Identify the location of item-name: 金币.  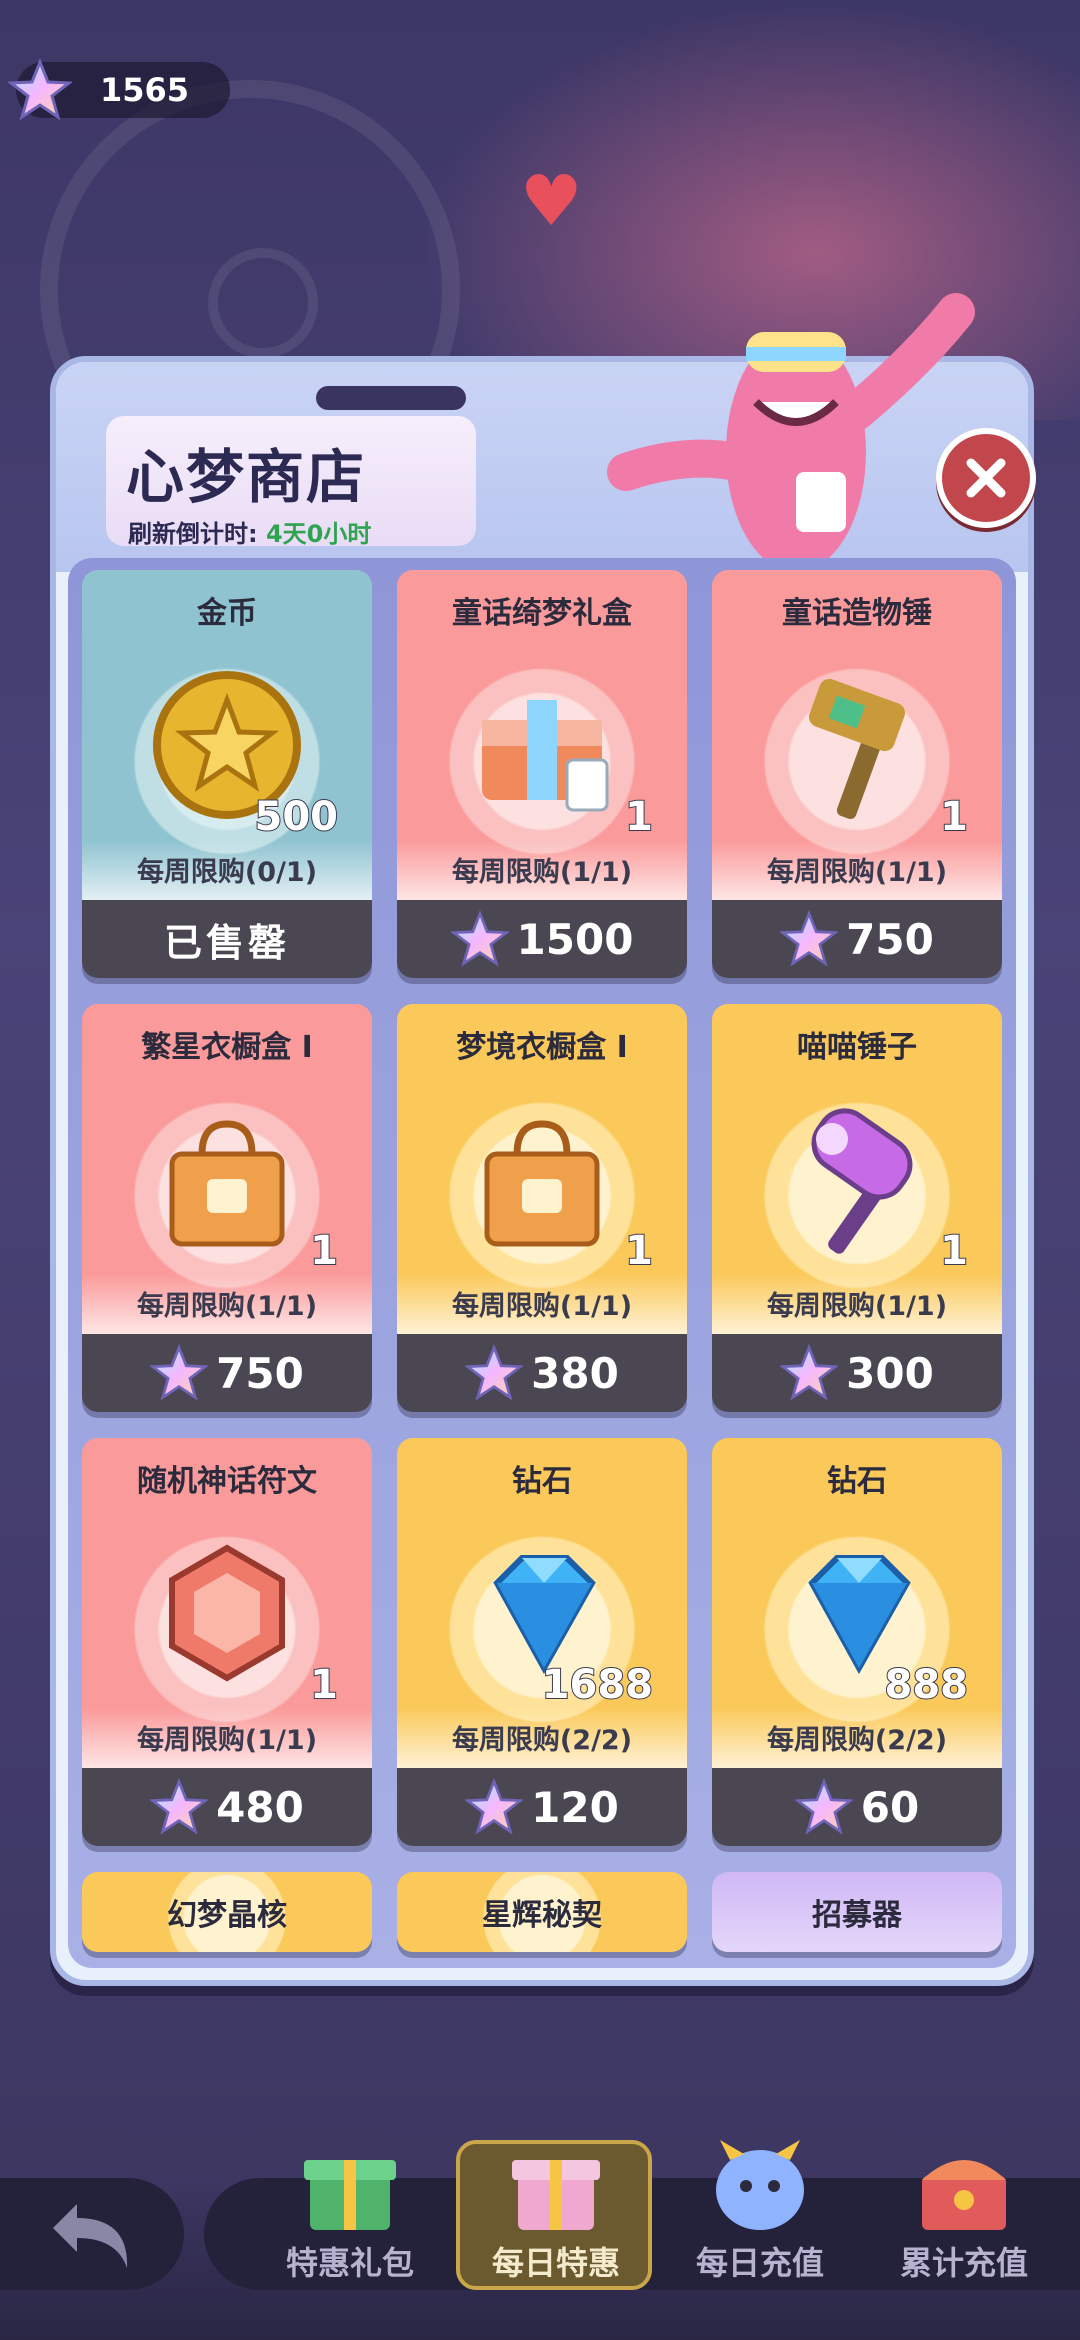
(227, 613).